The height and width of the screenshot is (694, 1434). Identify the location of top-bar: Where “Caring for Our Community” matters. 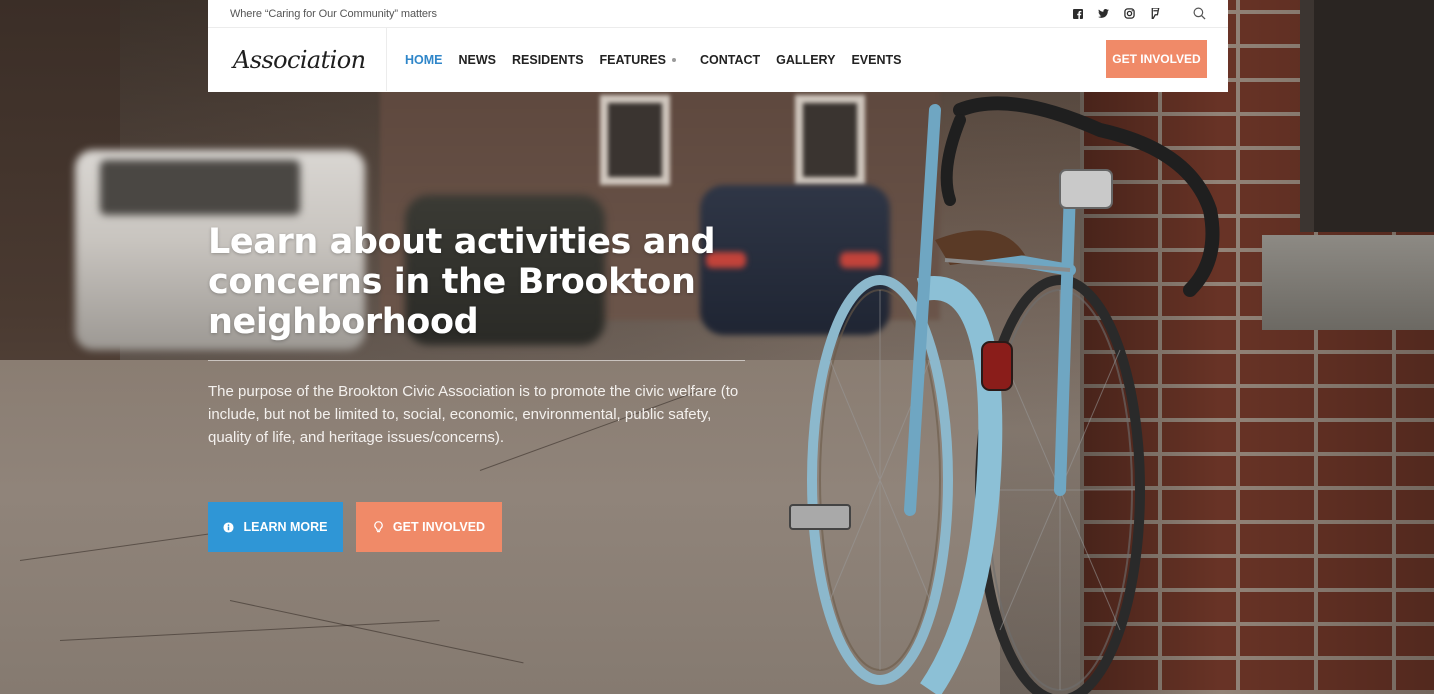
(718, 14).